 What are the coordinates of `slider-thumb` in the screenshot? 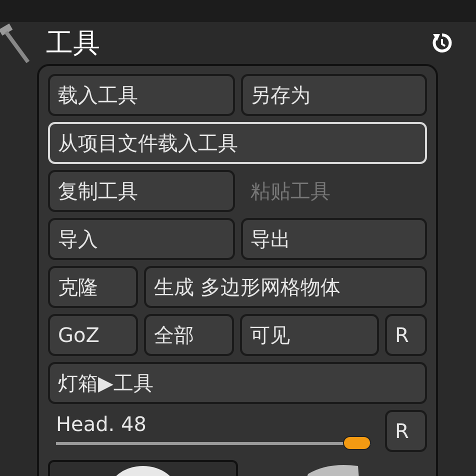 It's located at (357, 443).